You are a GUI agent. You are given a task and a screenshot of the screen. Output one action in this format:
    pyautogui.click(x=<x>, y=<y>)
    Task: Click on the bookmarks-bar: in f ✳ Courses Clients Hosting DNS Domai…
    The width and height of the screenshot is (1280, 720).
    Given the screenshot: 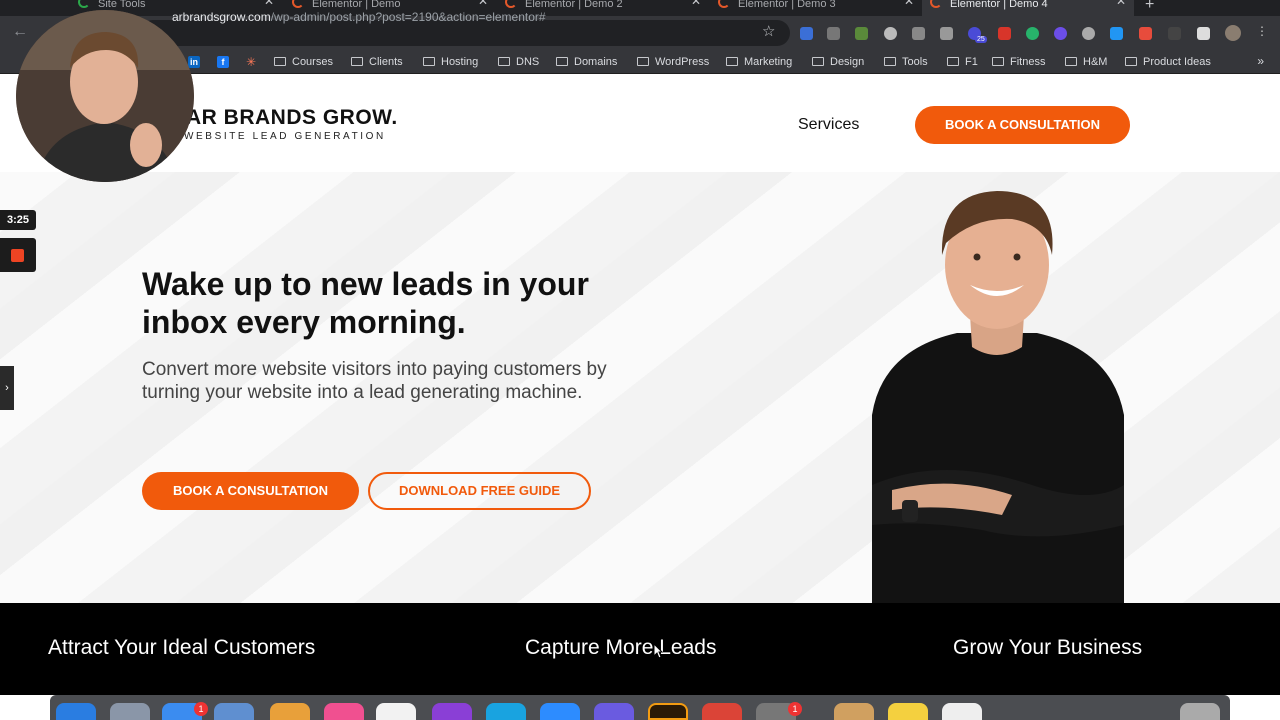 What is the action you would take?
    pyautogui.click(x=640, y=62)
    